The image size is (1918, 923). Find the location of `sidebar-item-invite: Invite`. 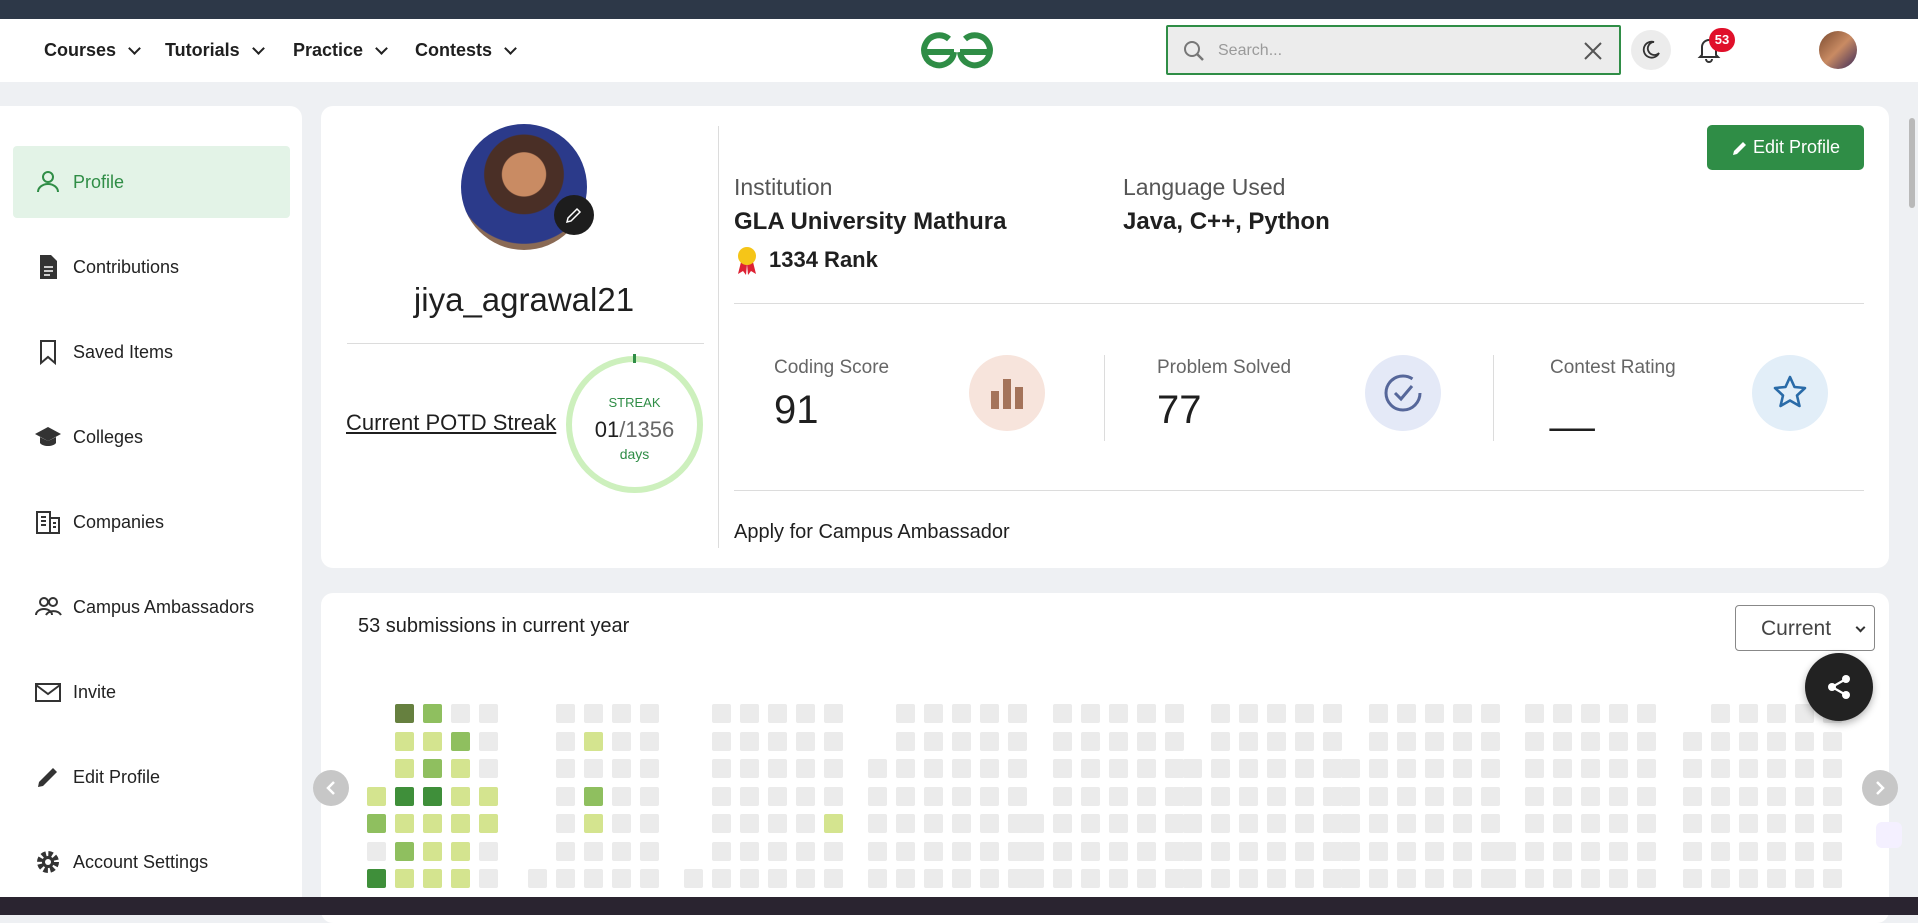

sidebar-item-invite: Invite is located at coordinates (151, 692).